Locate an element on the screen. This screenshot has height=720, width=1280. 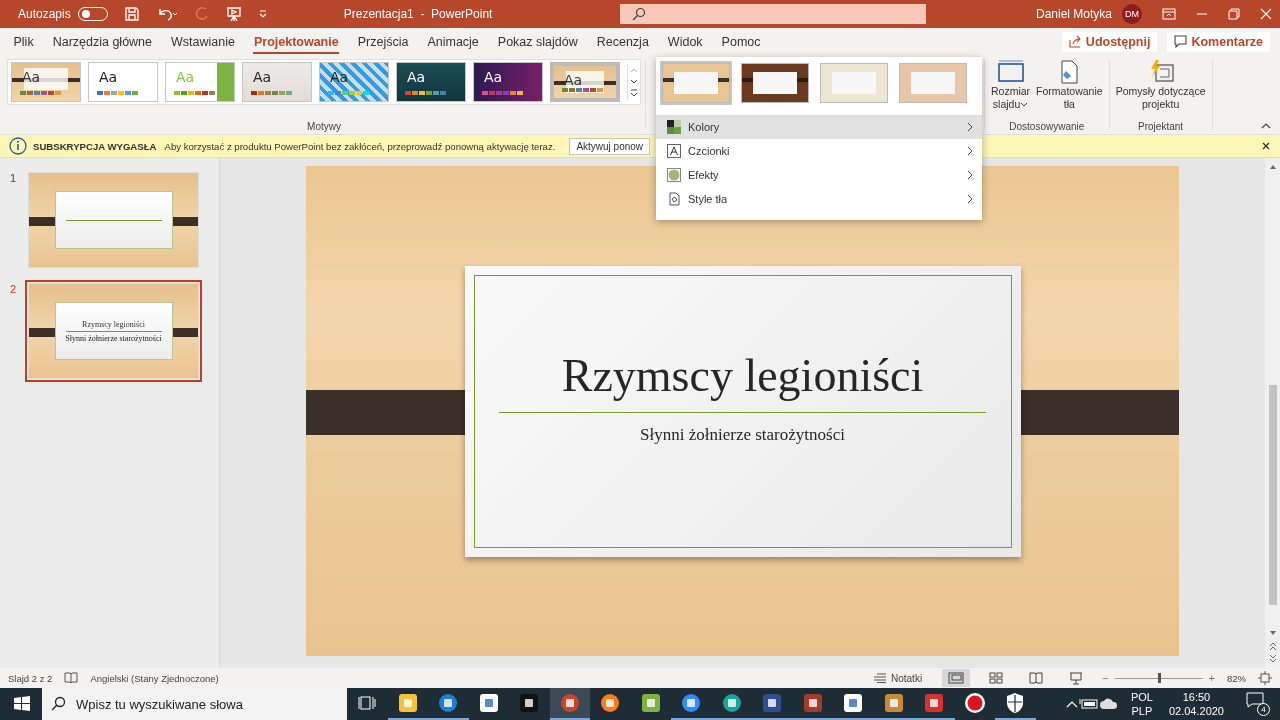
customize-toolbar-icon is located at coordinates (262, 14).